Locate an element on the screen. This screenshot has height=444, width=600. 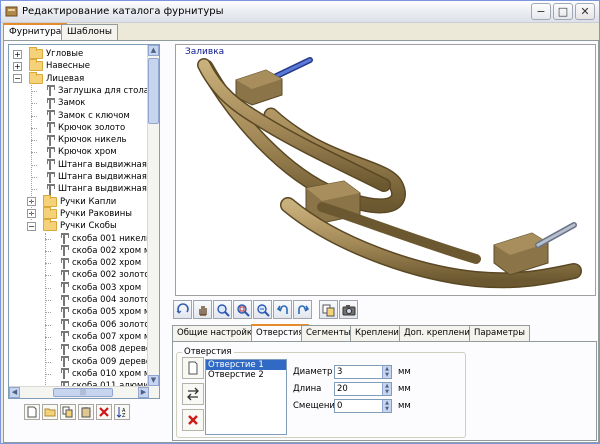
folder-icon is located at coordinates (36, 53).